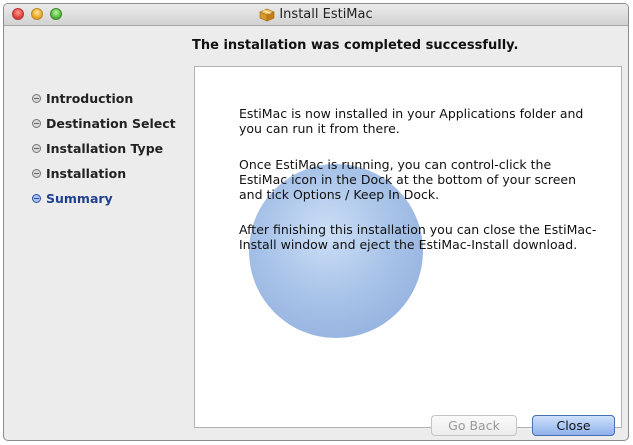 The width and height of the screenshot is (633, 445). I want to click on title-bar: Install EstiMac, so click(316, 15).